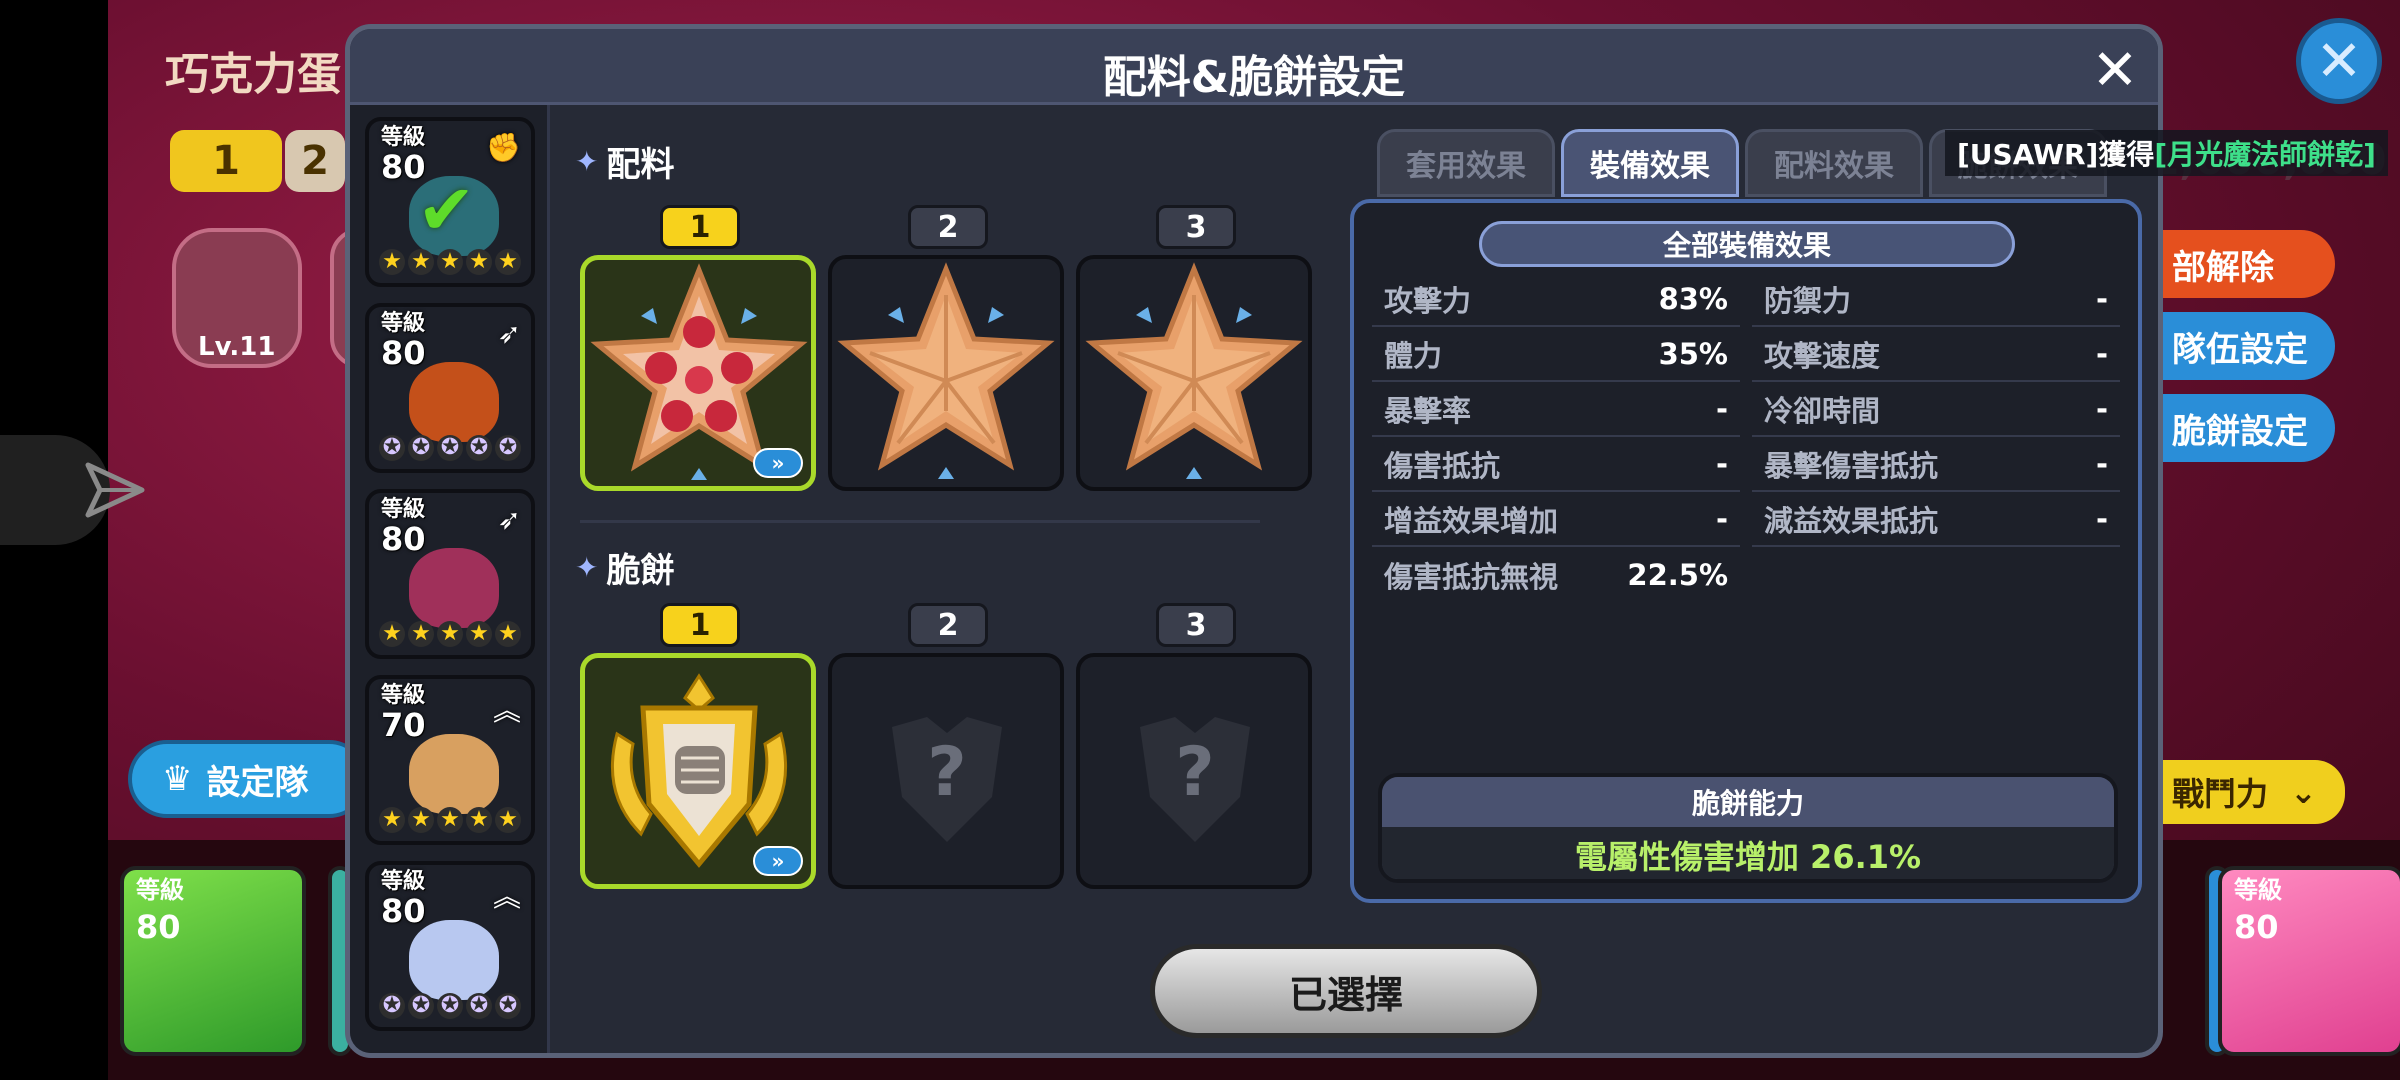 The image size is (2400, 1080). What do you see at coordinates (226, 161) in the screenshot?
I see `background-team-tab-1: 1` at bounding box center [226, 161].